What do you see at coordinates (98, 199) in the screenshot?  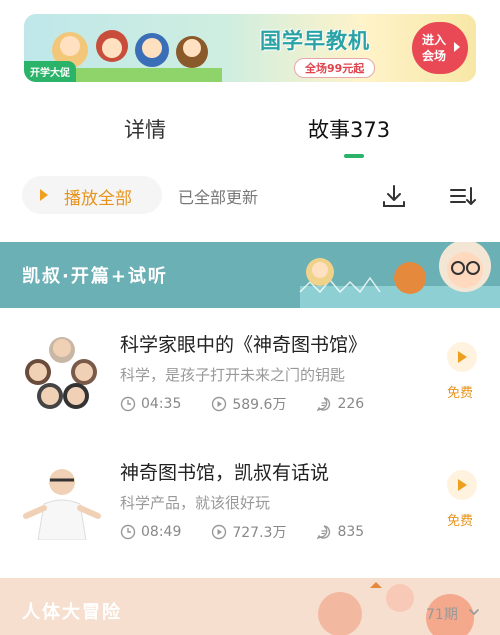 I see `play-all-label: 播放全部` at bounding box center [98, 199].